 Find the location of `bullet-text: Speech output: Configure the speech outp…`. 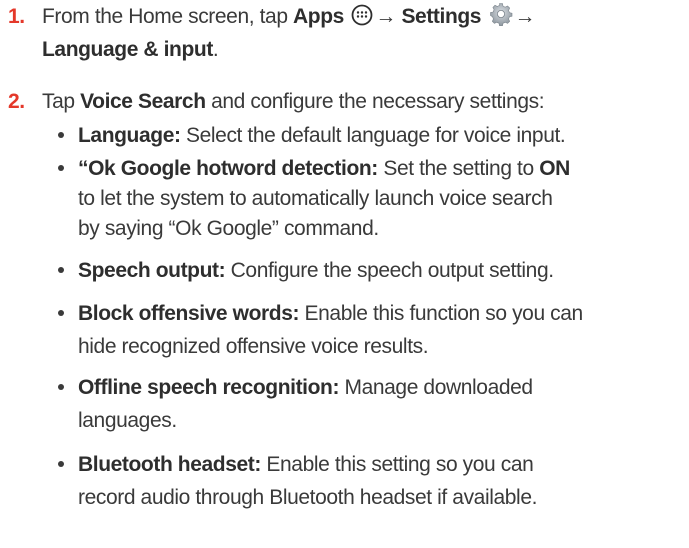

bullet-text: Speech output: Configure the speech outp… is located at coordinates (378, 270).